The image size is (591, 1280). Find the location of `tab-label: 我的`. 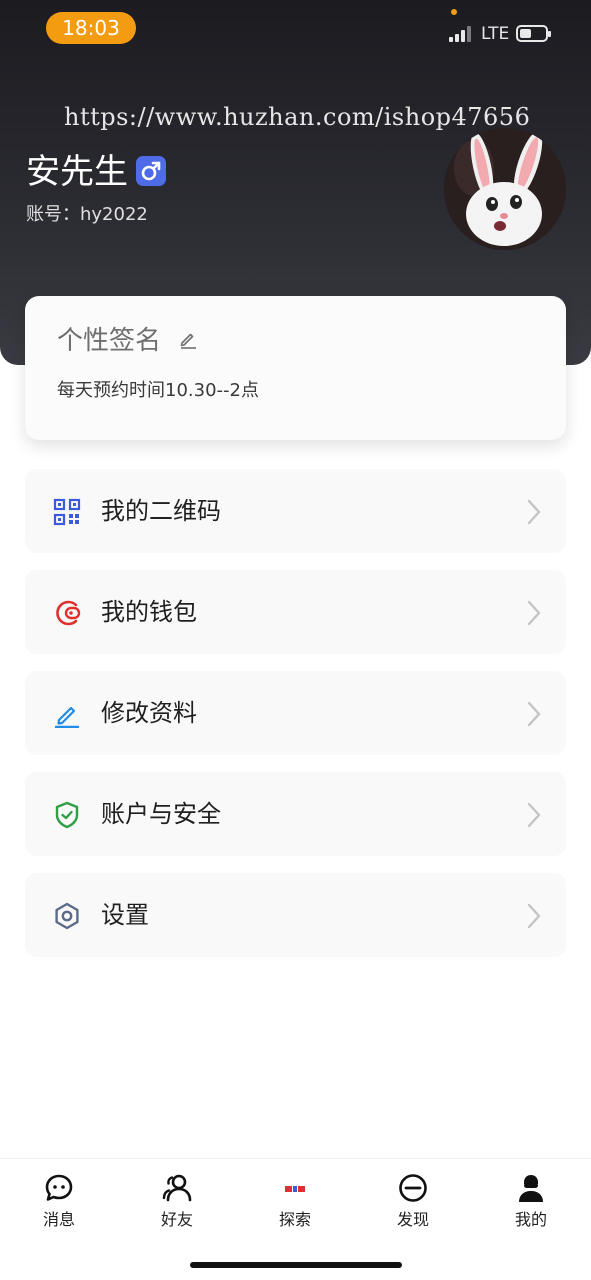

tab-label: 我的 is located at coordinates (530, 1219).